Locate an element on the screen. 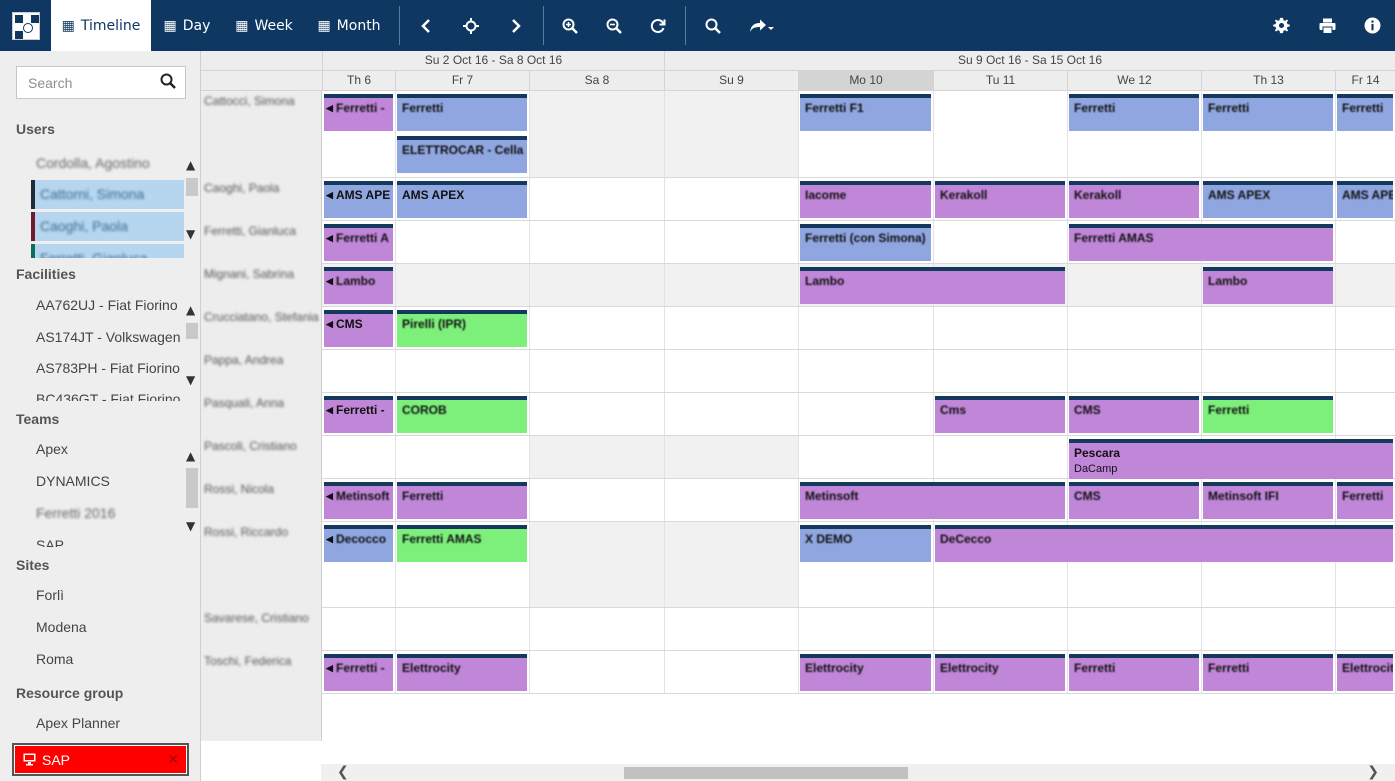 This screenshot has width=1395, height=781. search-icon is located at coordinates (168, 81).